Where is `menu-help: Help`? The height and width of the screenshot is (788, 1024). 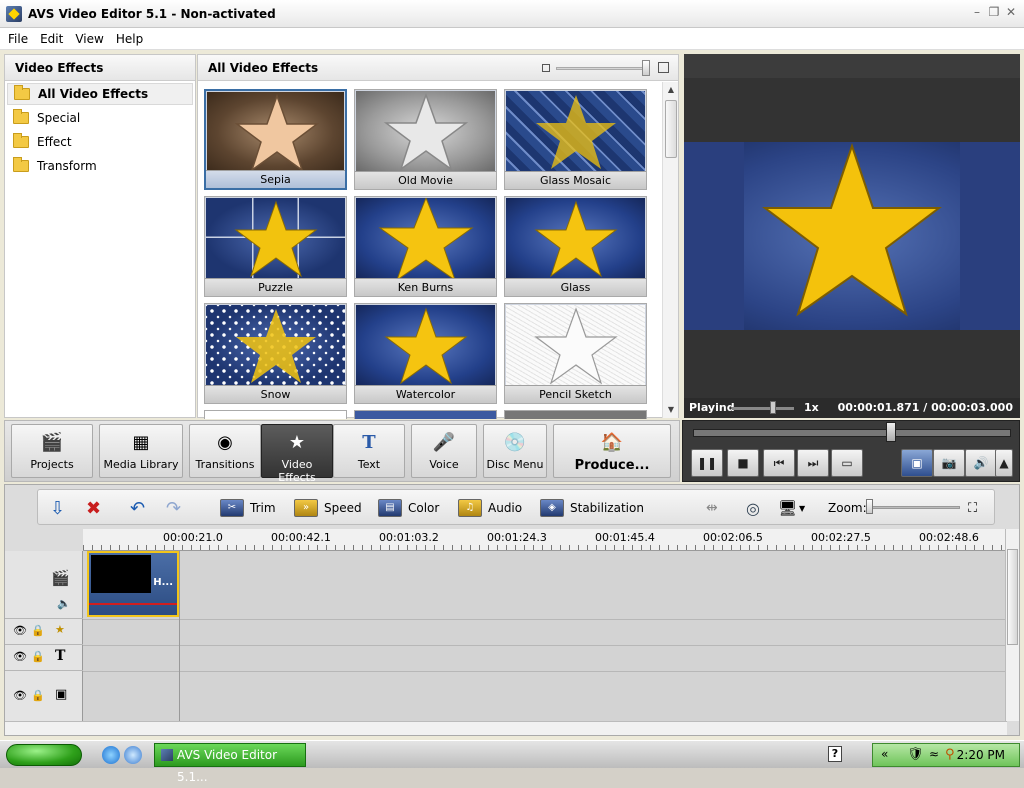
menu-help: Help is located at coordinates (129, 39).